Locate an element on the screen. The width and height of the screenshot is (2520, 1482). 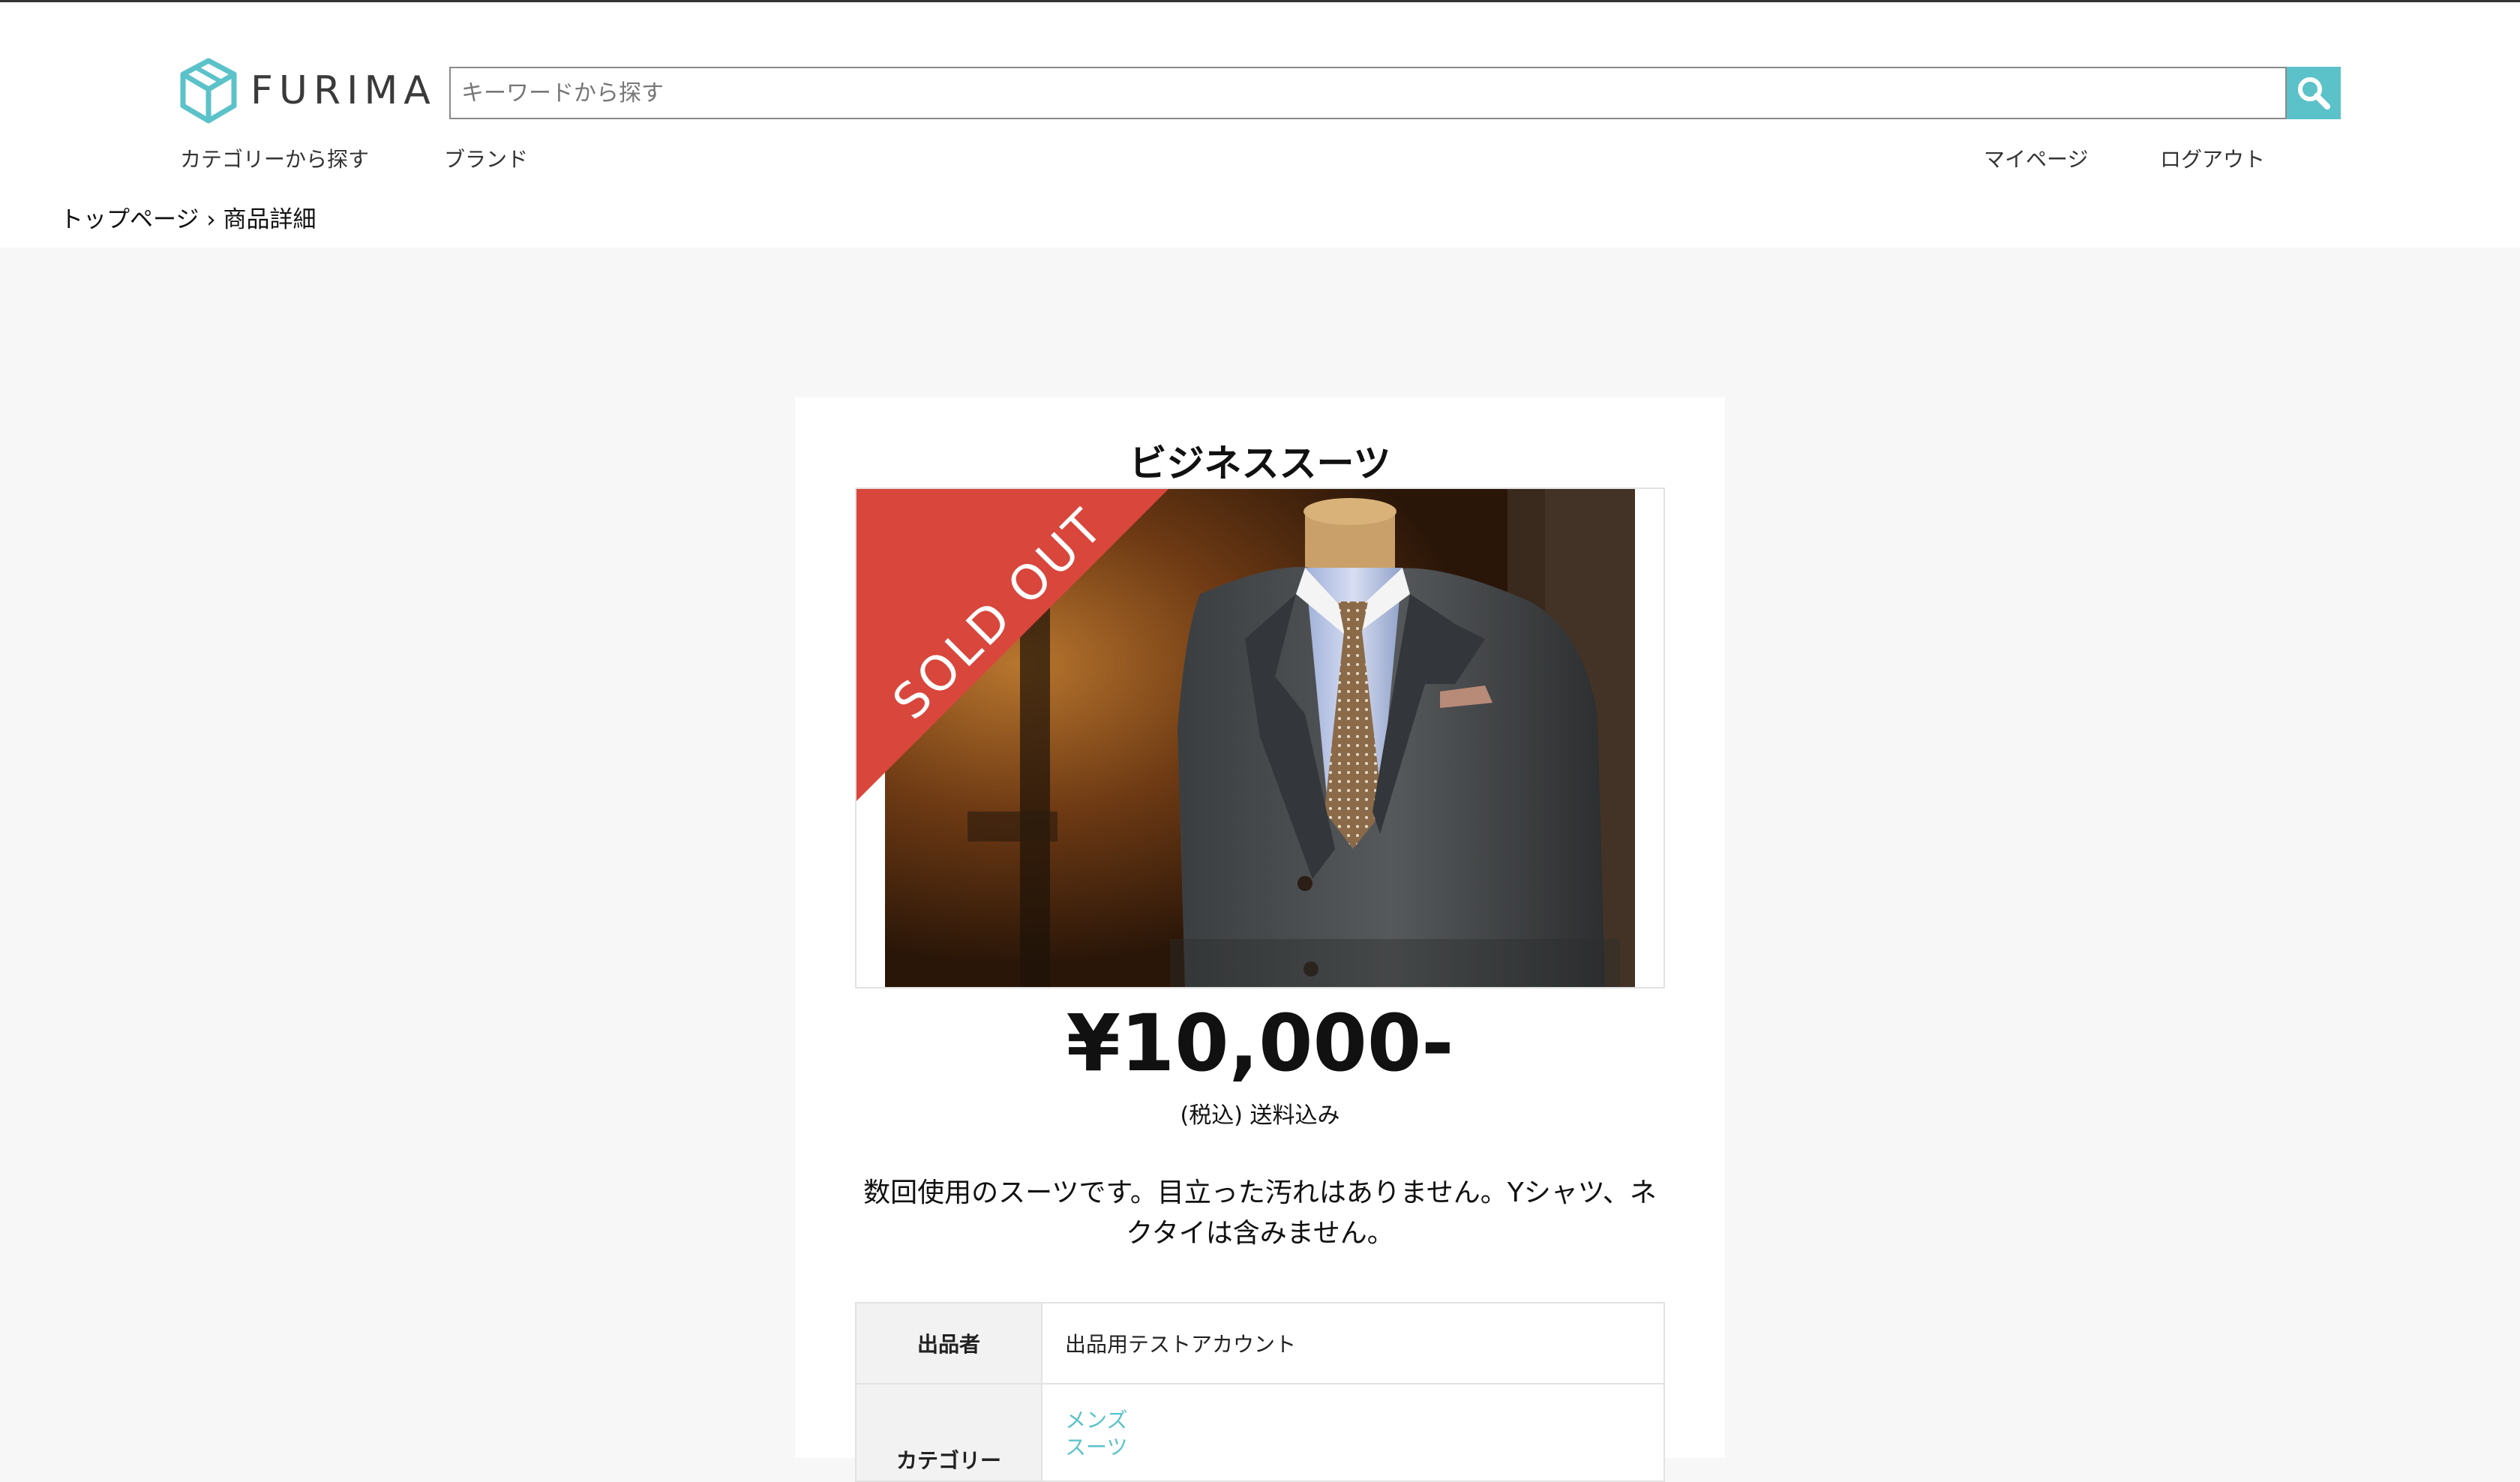
item-price: ¥10,000- is located at coordinates (1260, 1043).